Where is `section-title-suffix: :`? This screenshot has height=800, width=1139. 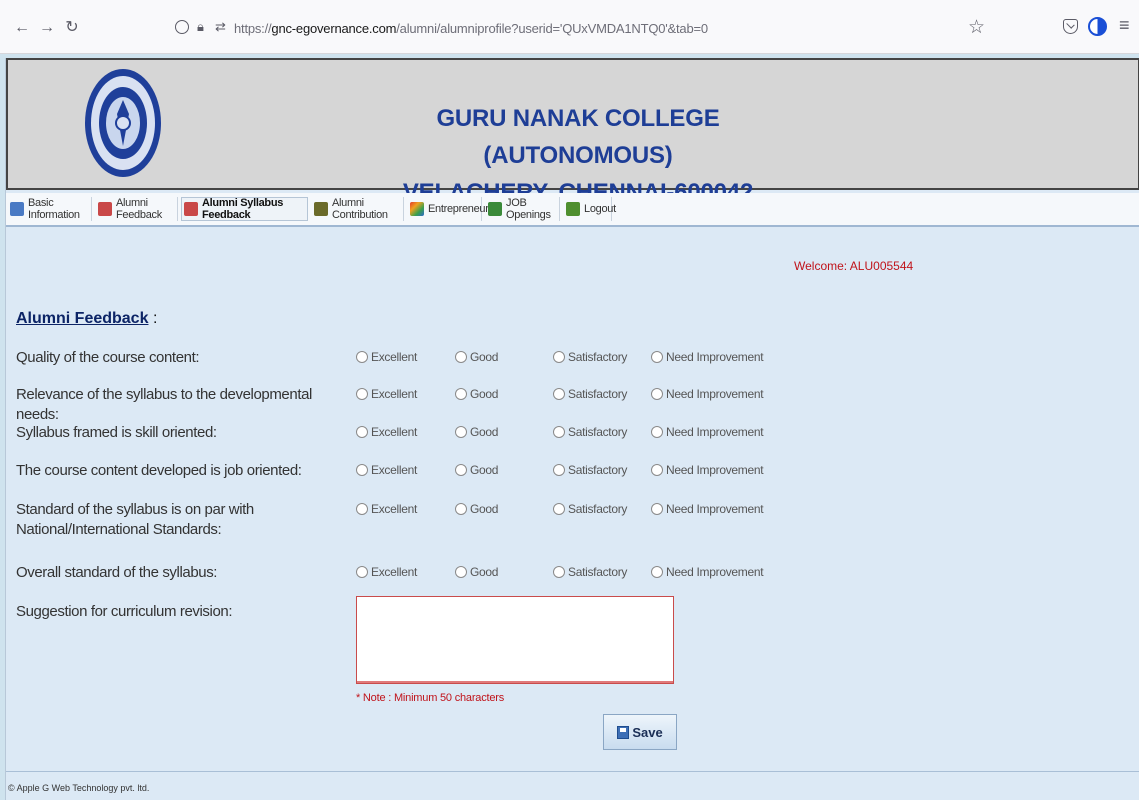 section-title-suffix: : is located at coordinates (155, 318).